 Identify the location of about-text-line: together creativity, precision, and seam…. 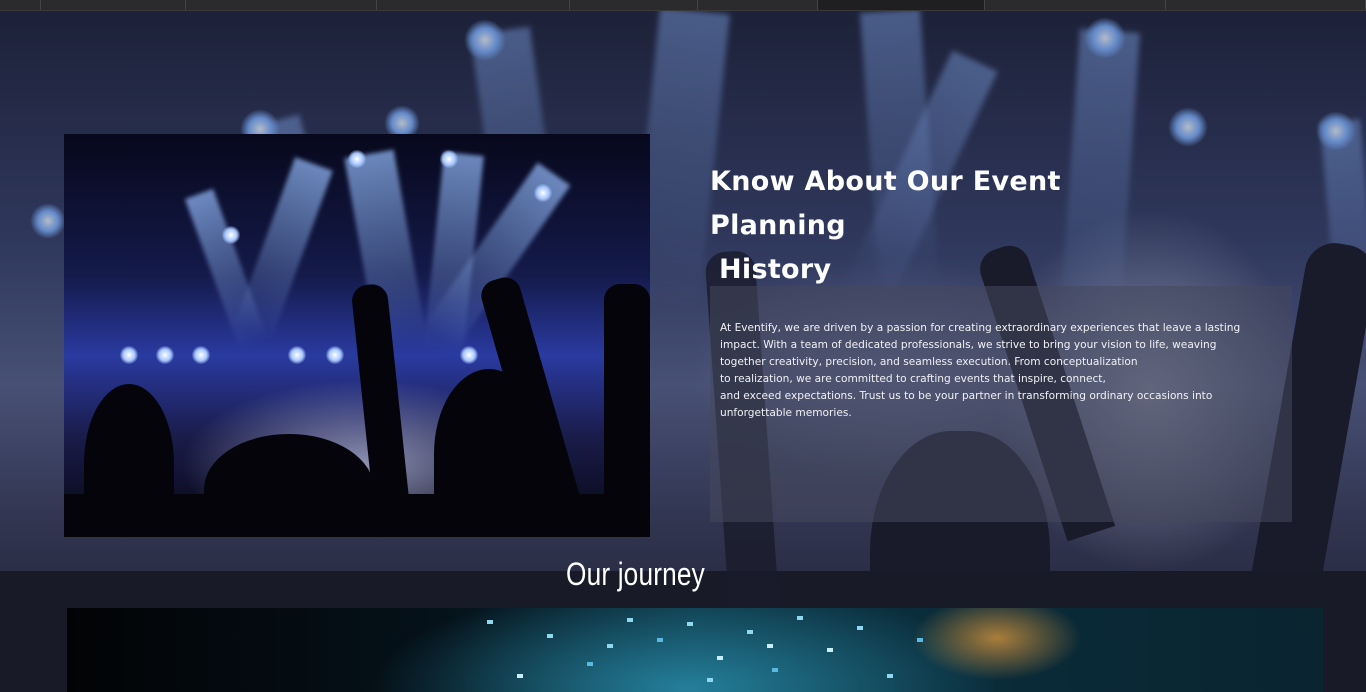
(929, 362).